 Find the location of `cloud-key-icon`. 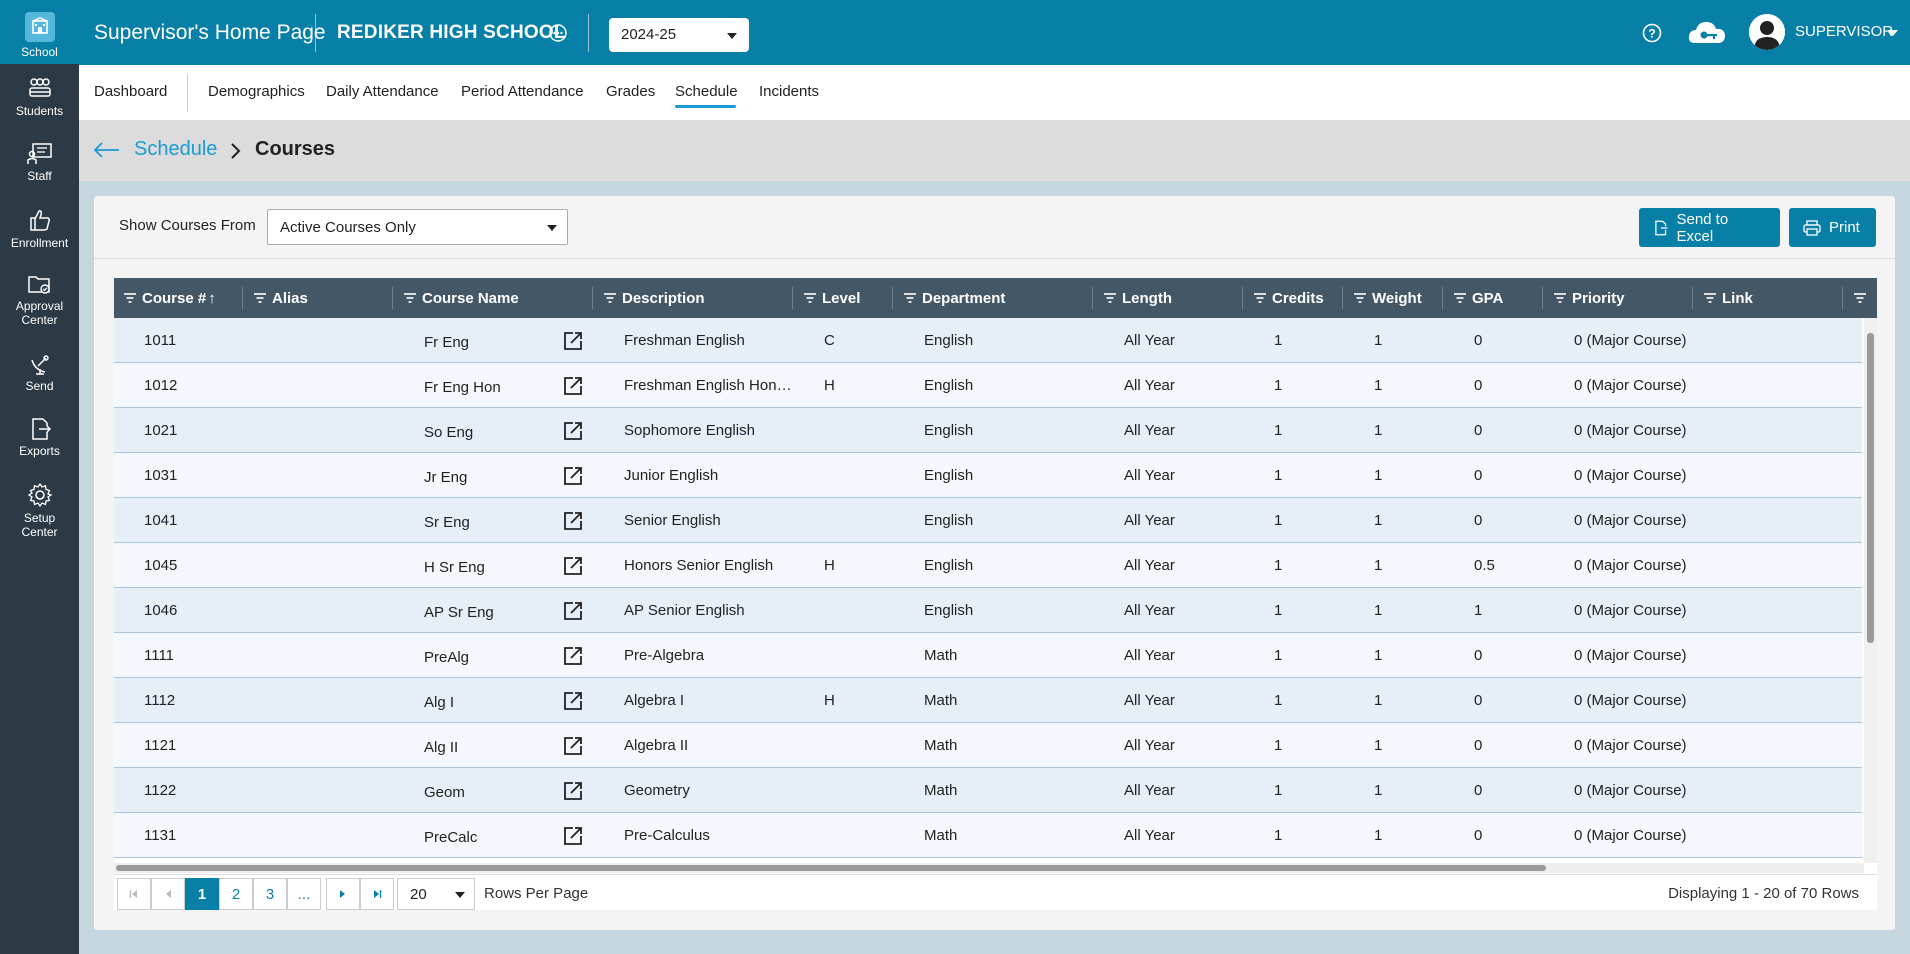

cloud-key-icon is located at coordinates (1708, 34).